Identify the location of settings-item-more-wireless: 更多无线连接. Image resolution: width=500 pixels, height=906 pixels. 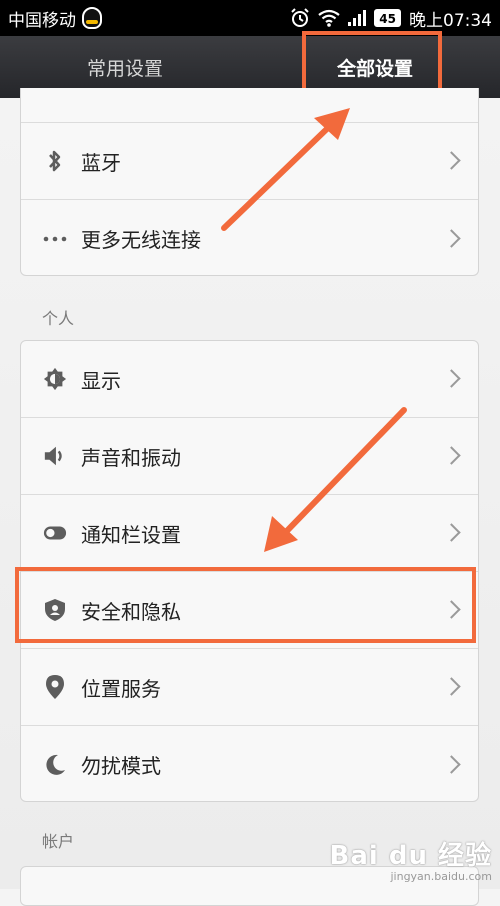
(249, 237).